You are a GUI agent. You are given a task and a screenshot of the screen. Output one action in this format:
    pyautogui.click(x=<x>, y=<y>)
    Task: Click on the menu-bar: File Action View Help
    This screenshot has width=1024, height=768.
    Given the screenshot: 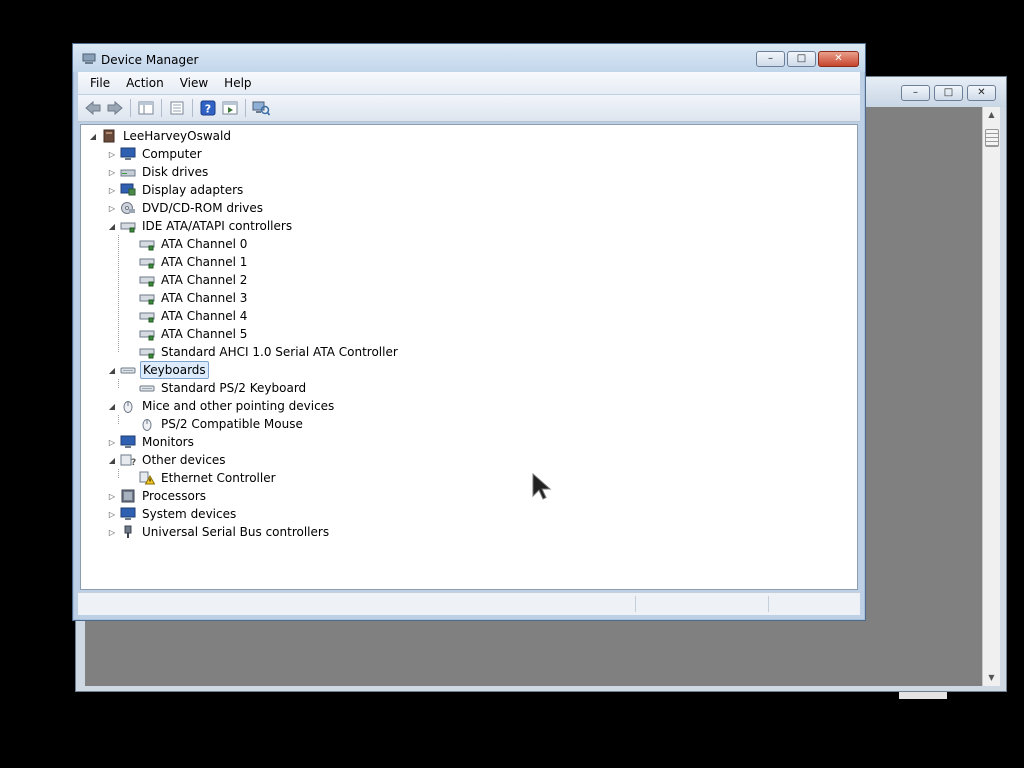 What is the action you would take?
    pyautogui.click(x=469, y=83)
    